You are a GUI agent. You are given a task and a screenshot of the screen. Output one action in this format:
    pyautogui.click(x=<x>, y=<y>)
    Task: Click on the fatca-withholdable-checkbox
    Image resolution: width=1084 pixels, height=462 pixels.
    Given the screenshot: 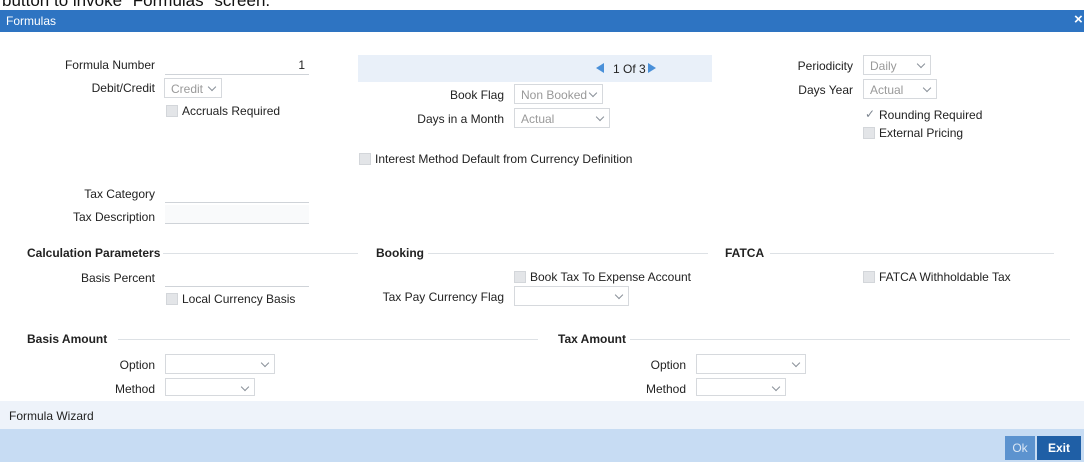 What is the action you would take?
    pyautogui.click(x=869, y=277)
    